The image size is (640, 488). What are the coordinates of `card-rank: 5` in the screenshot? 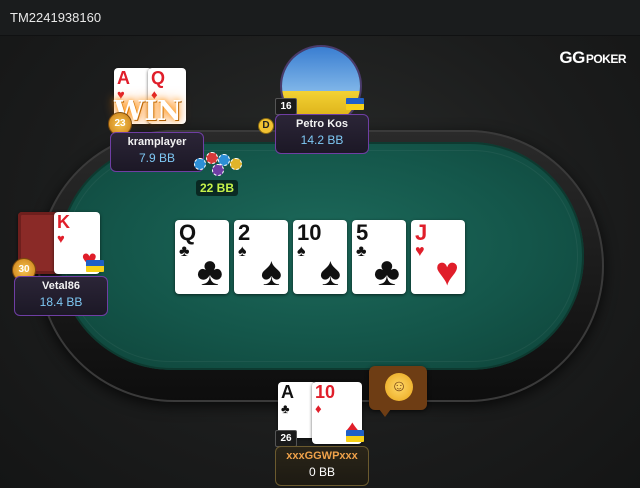 It's located at (362, 232).